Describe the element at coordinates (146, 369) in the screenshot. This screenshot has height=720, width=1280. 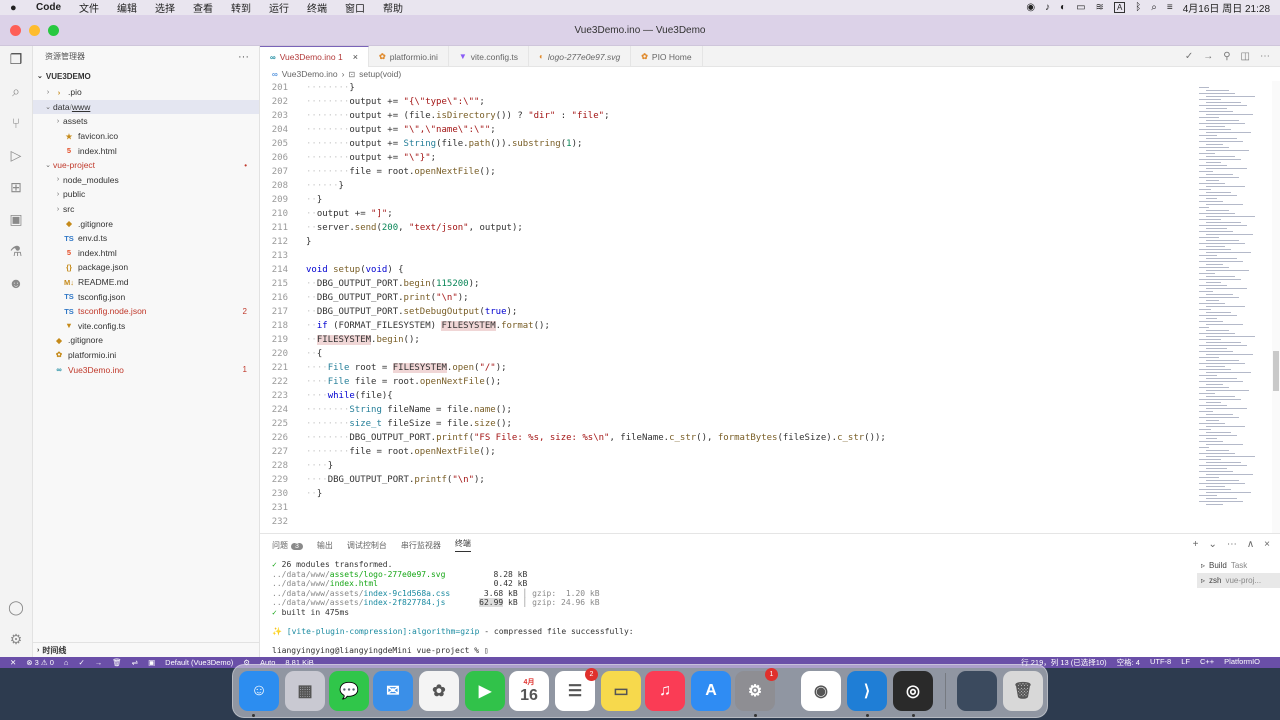
I see `file-tree-item: ∞ Vue3Demo.ino 1` at that location.